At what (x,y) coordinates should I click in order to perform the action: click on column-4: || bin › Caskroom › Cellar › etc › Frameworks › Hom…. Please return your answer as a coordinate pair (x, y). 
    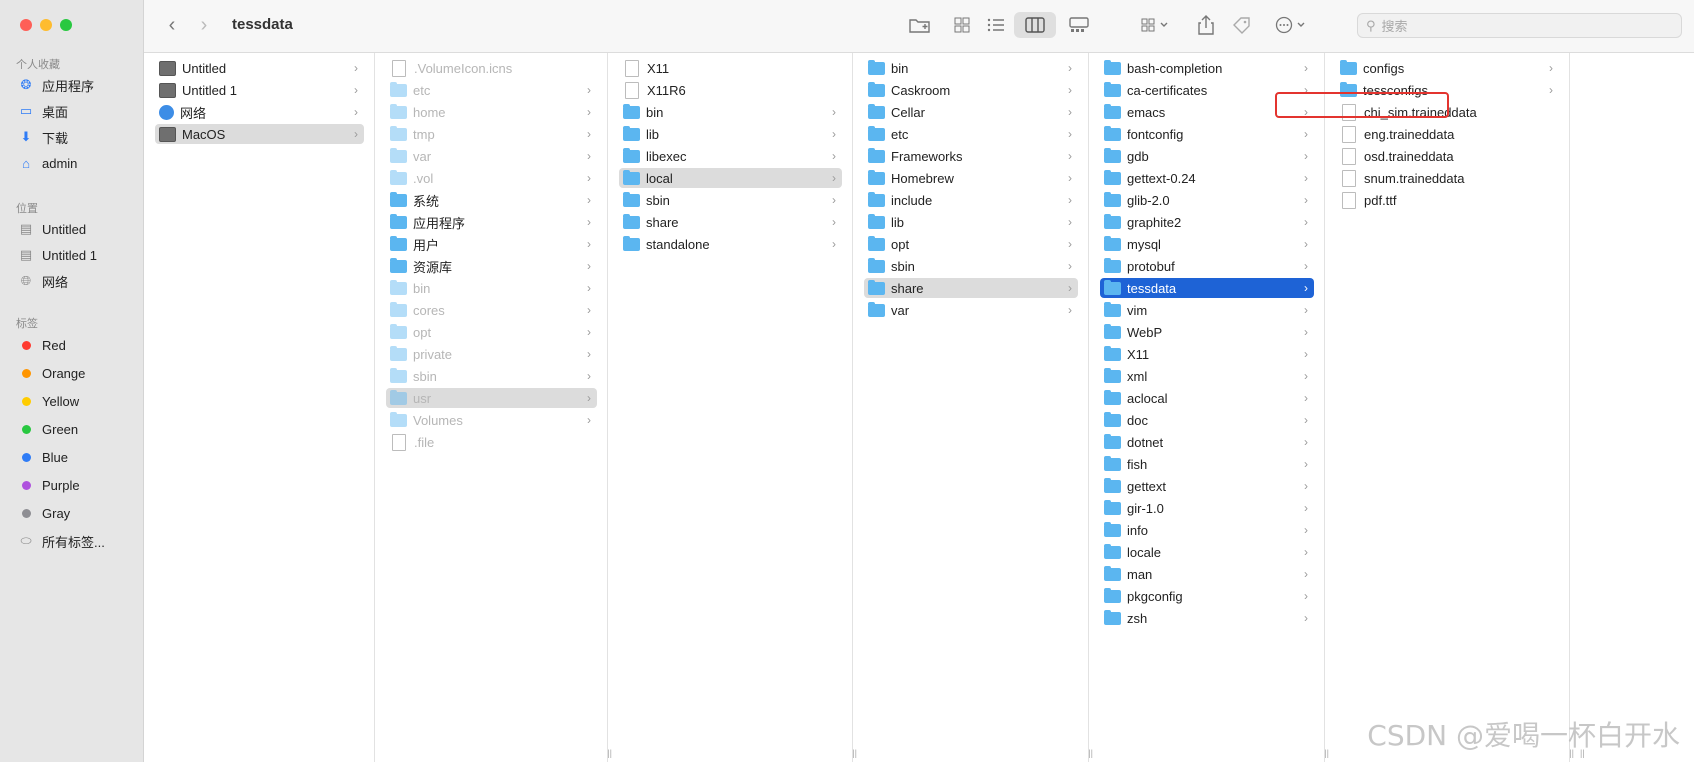
    Looking at the image, I should click on (973, 407).